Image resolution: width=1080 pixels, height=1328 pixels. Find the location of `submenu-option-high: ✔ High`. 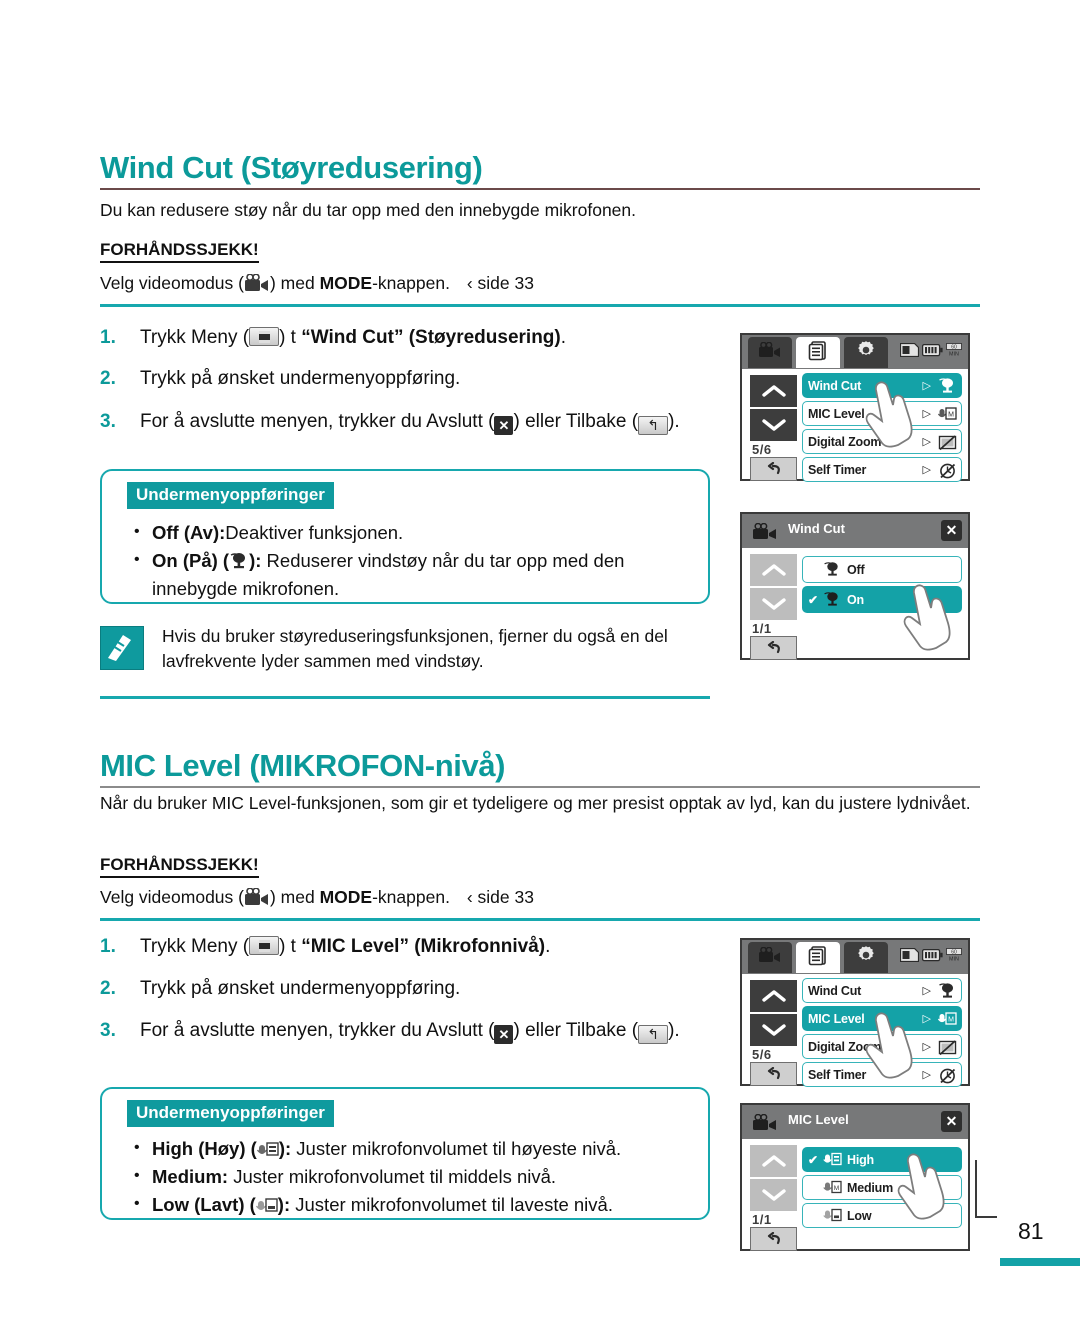

submenu-option-high: ✔ High is located at coordinates (882, 1159).